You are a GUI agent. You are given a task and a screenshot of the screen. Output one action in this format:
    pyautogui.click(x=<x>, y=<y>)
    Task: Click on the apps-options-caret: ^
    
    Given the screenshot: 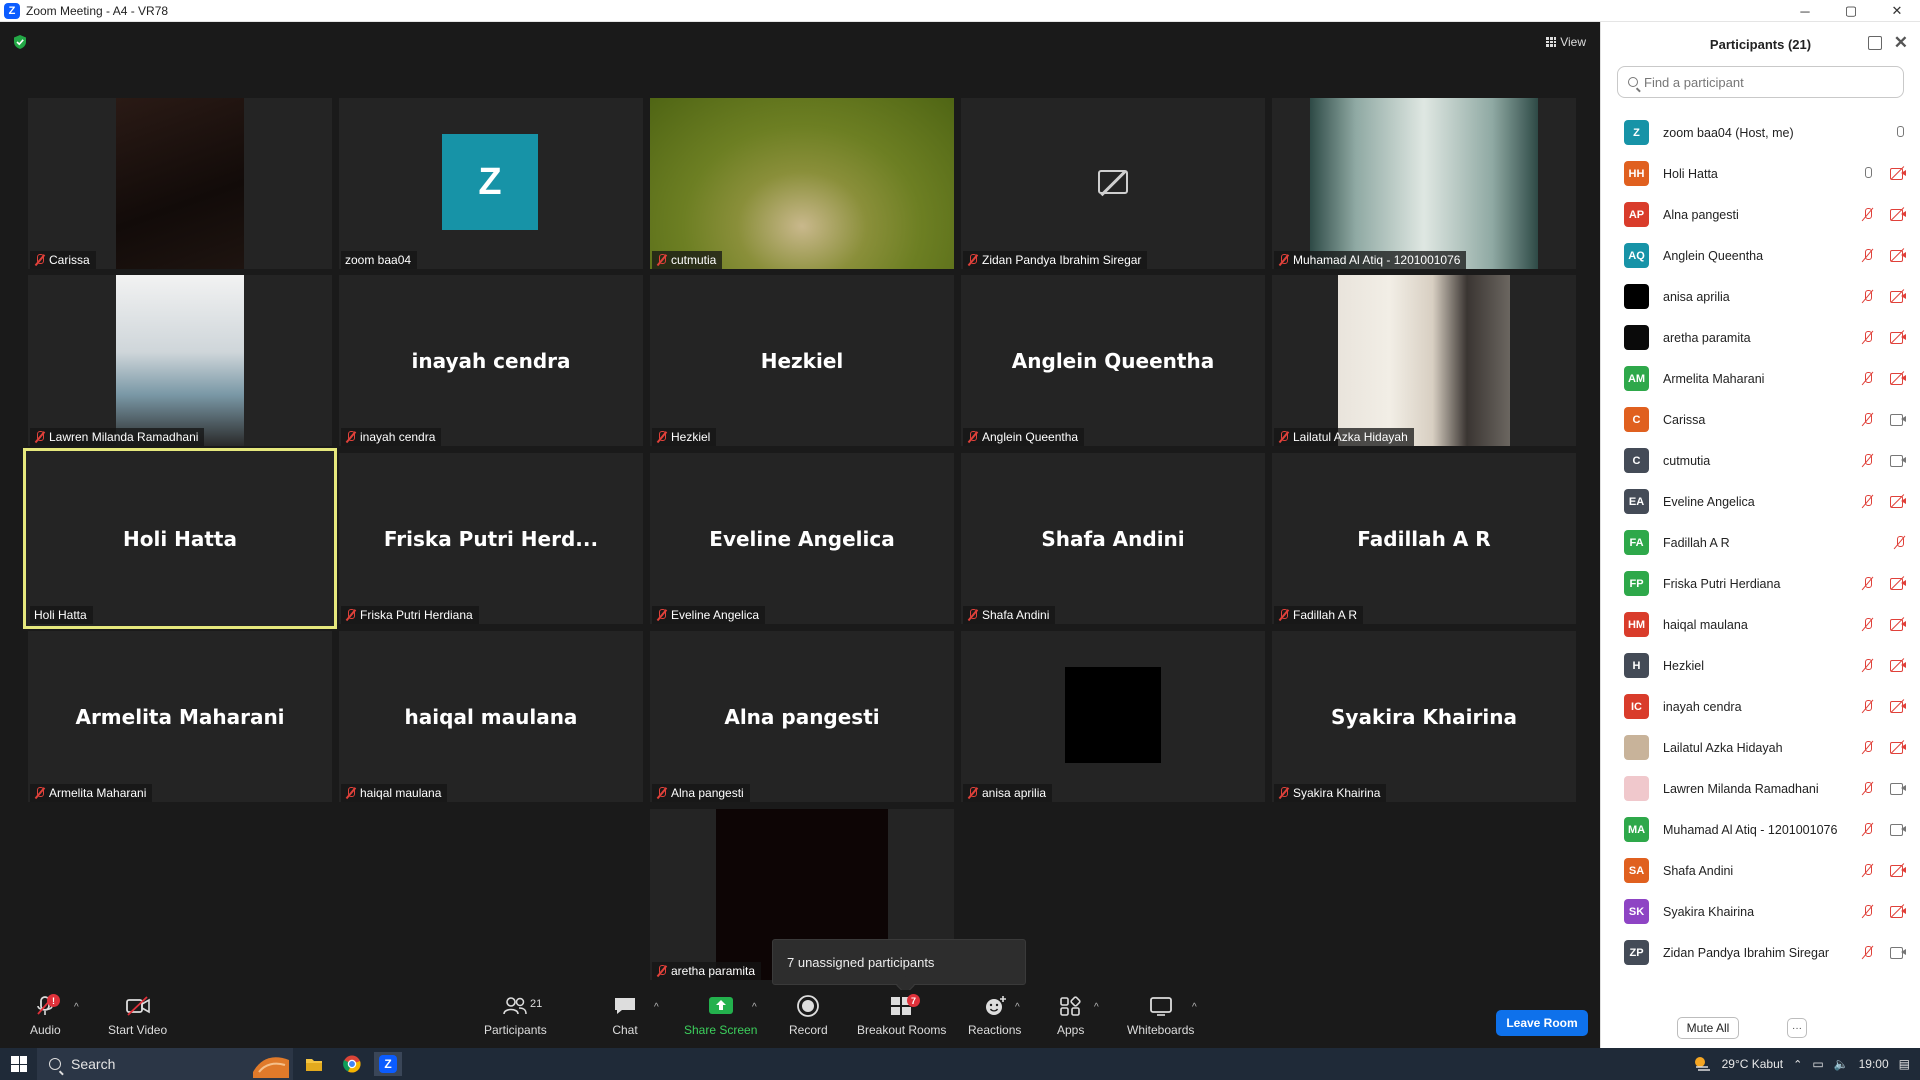 What is the action you would take?
    pyautogui.click(x=1096, y=1007)
    